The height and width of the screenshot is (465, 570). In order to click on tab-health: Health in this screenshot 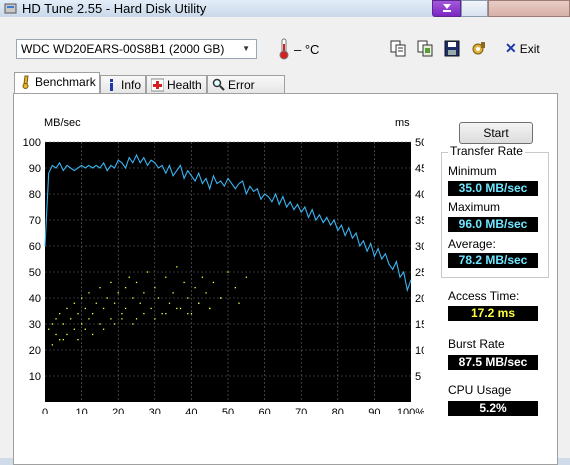, I will do `click(176, 84)`.